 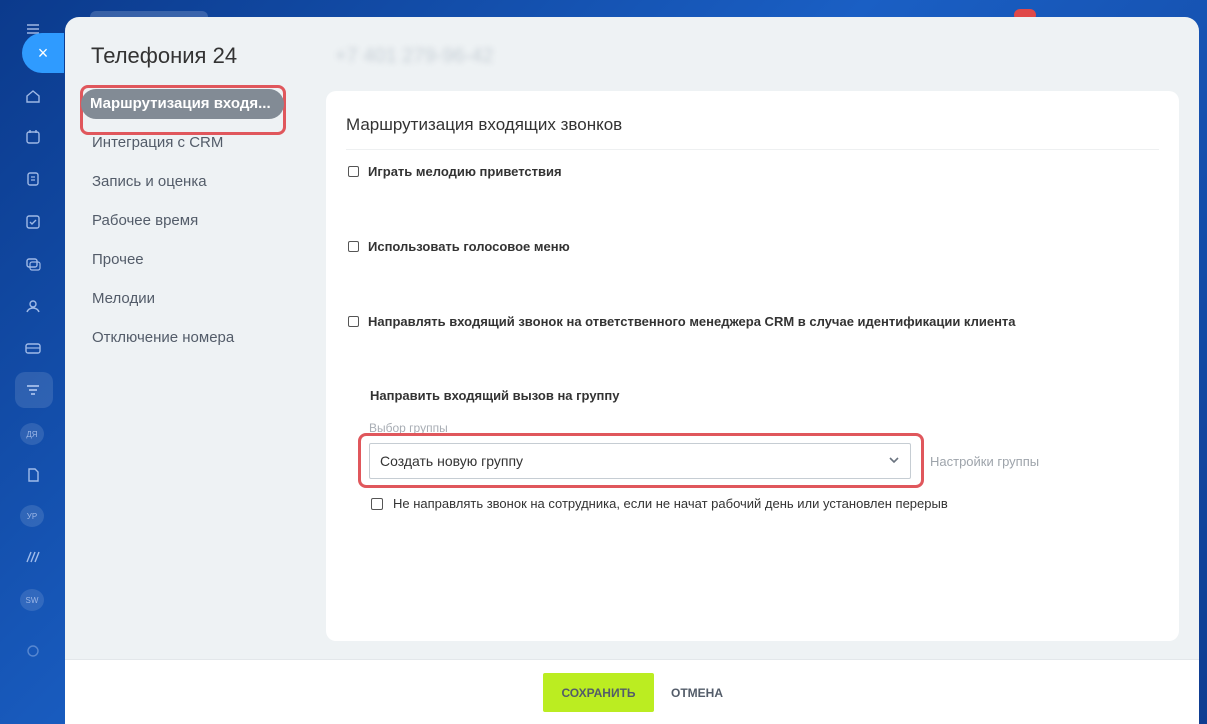 What do you see at coordinates (894, 460) in the screenshot?
I see `chevron-down-icon` at bounding box center [894, 460].